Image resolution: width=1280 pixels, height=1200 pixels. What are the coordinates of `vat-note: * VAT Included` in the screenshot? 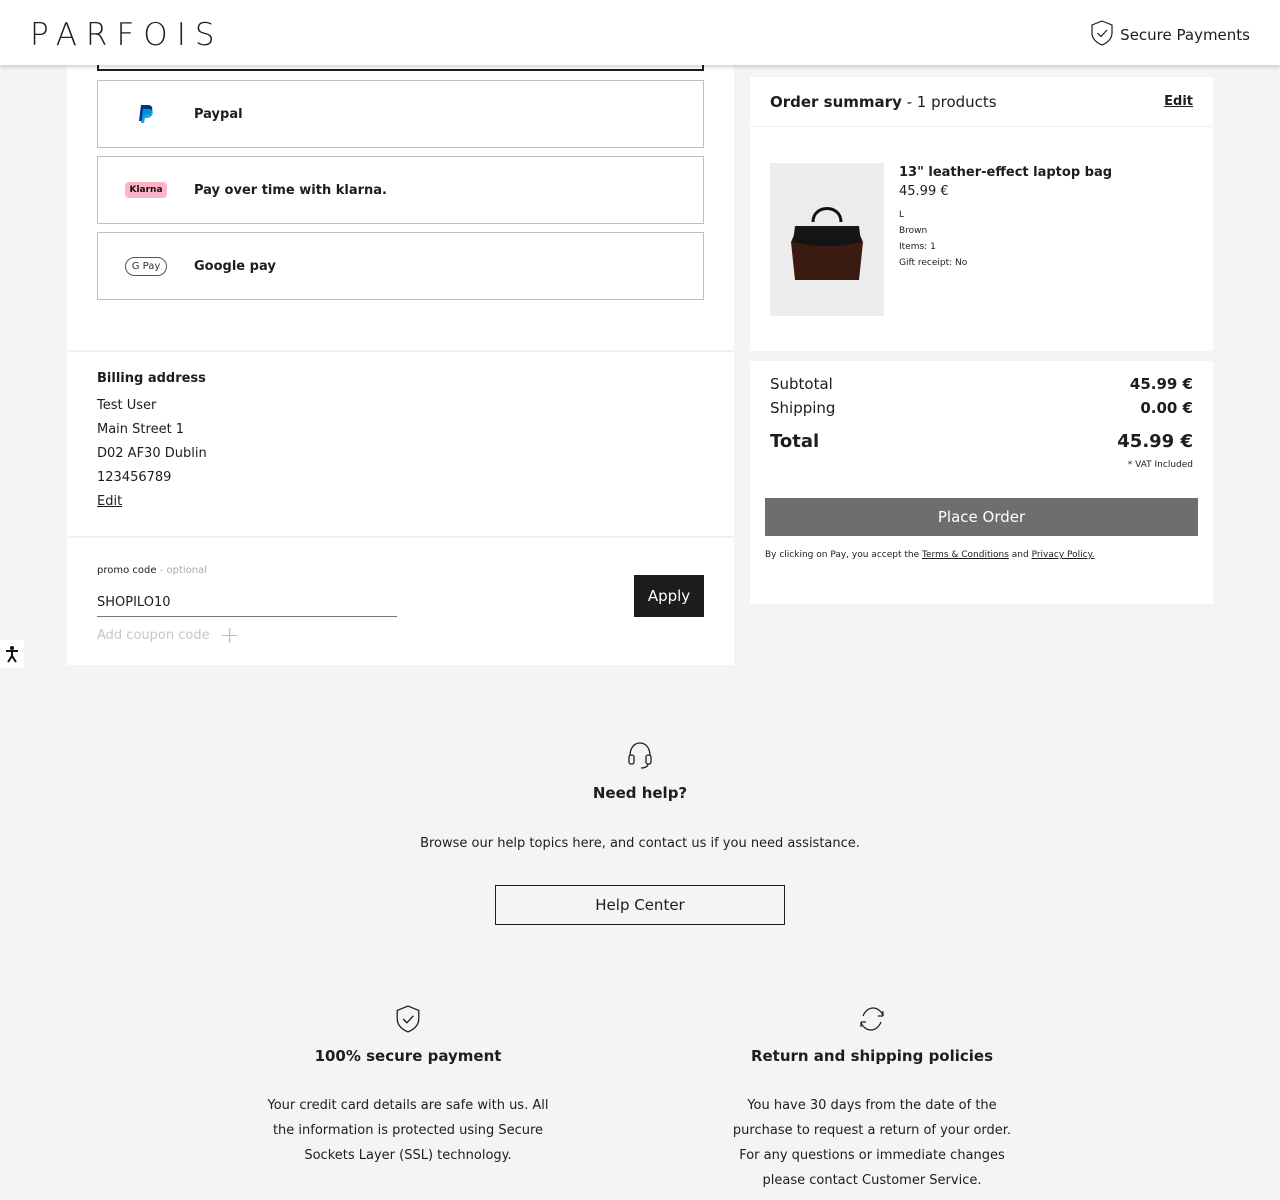 It's located at (1160, 465).